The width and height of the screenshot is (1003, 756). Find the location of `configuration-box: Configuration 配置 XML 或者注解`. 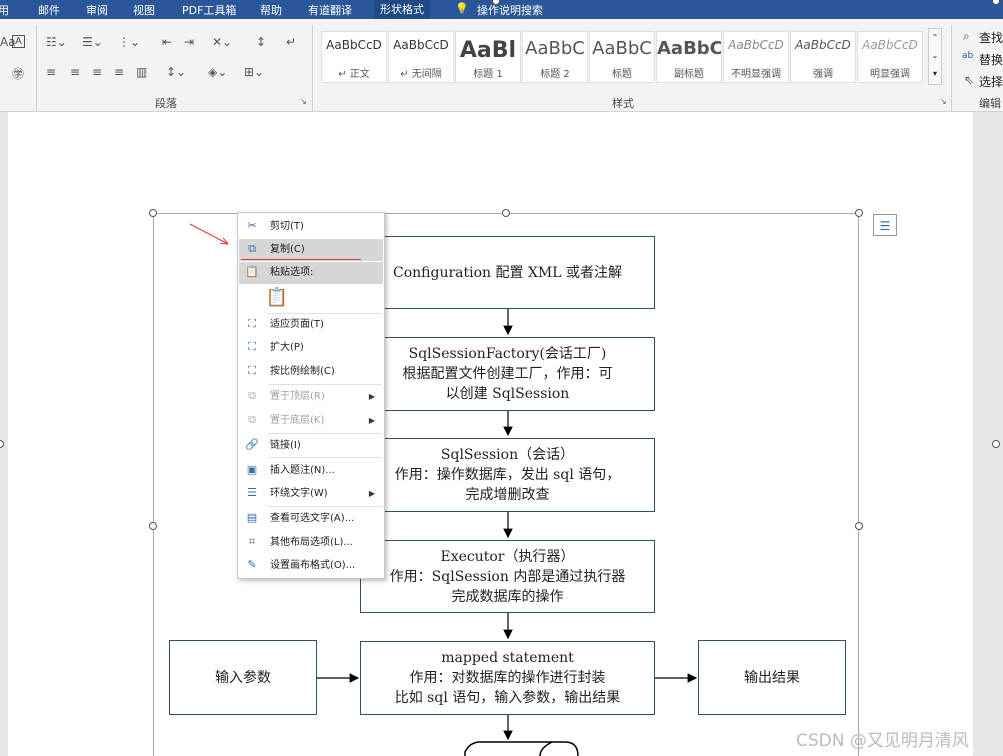

configuration-box: Configuration 配置 XML 或者注解 is located at coordinates (507, 272).